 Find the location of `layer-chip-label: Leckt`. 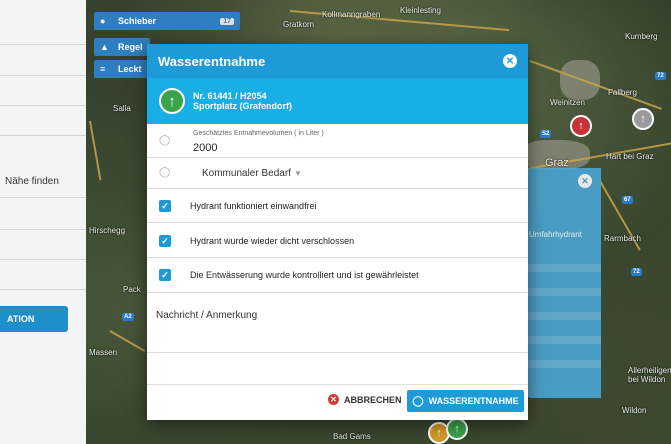

layer-chip-label: Leckt is located at coordinates (130, 69).